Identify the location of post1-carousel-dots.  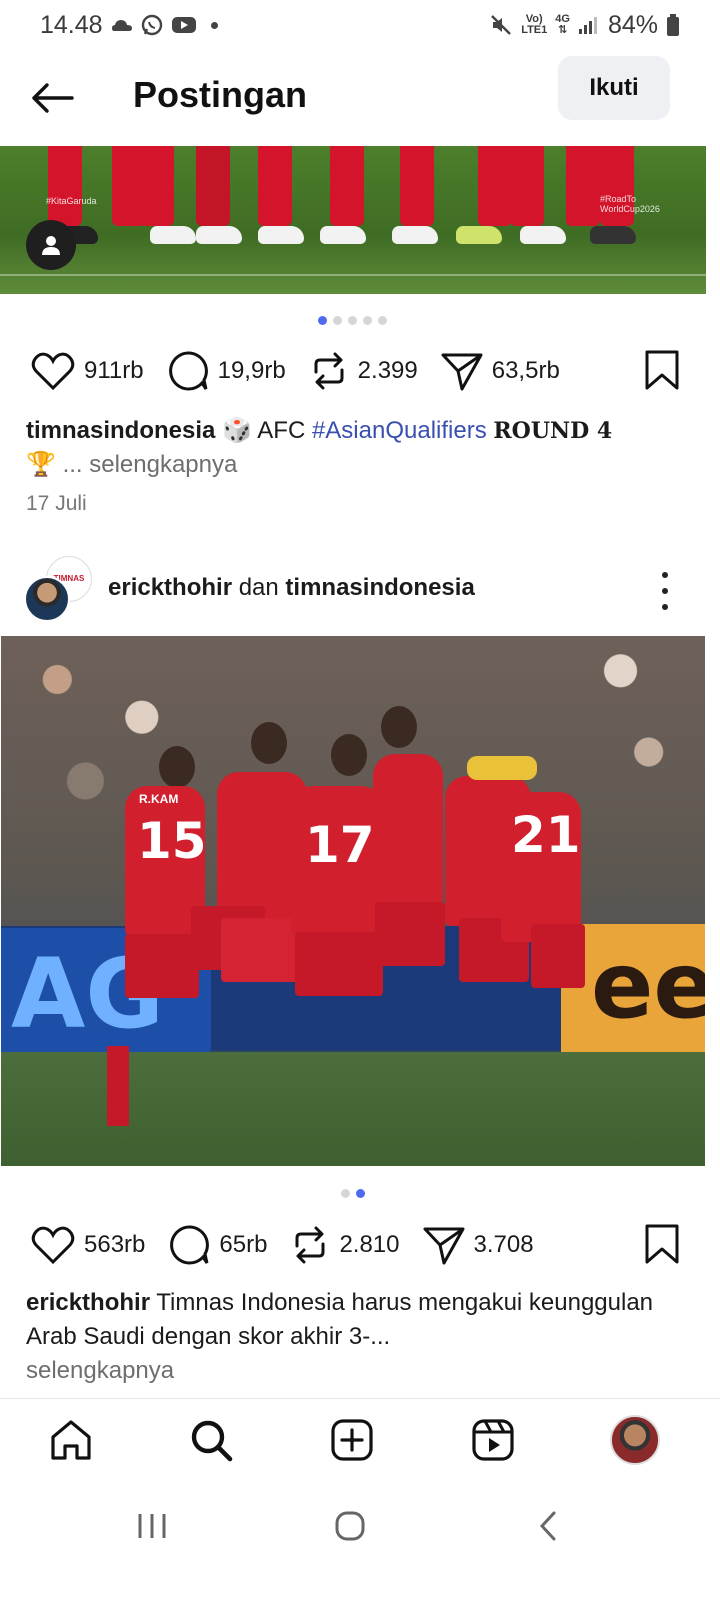
(352, 320).